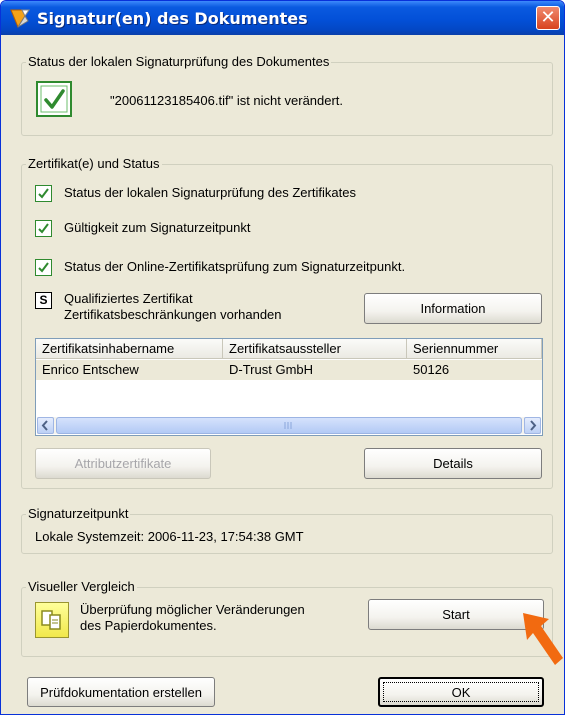 The height and width of the screenshot is (715, 565). I want to click on column-header-issuer: Zertifikatsaussteller, so click(315, 349).